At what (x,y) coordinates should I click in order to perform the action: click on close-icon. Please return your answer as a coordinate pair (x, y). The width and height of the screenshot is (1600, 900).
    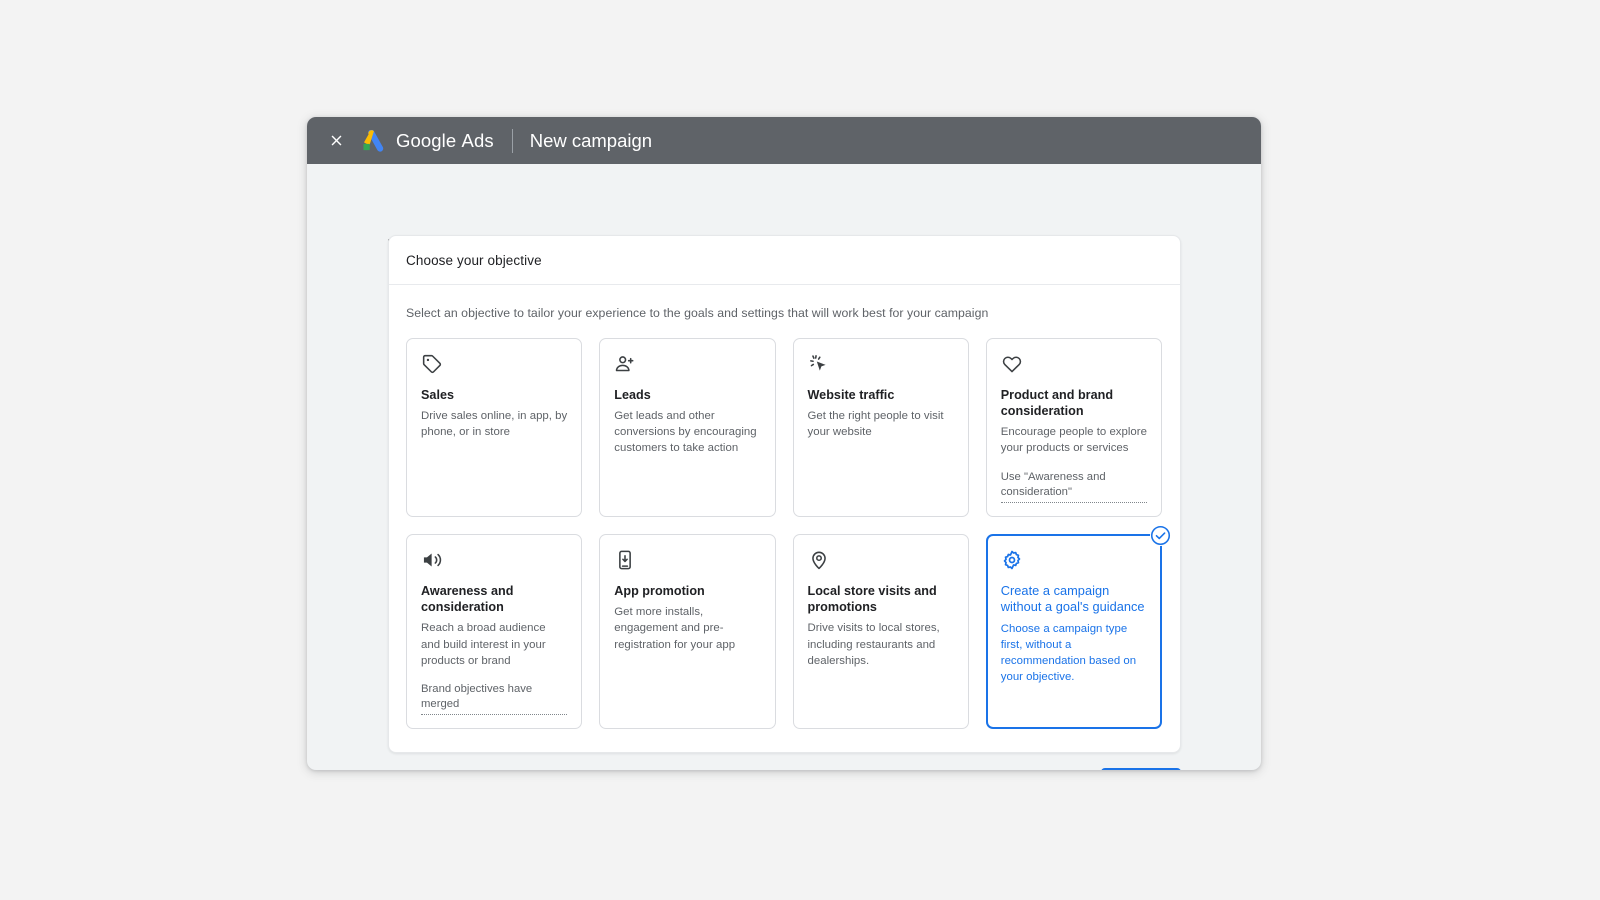
    Looking at the image, I should click on (336, 141).